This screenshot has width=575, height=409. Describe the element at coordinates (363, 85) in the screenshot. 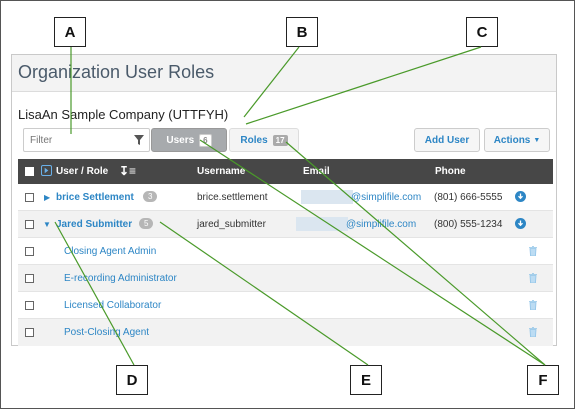

I see `leader-line-c` at that location.